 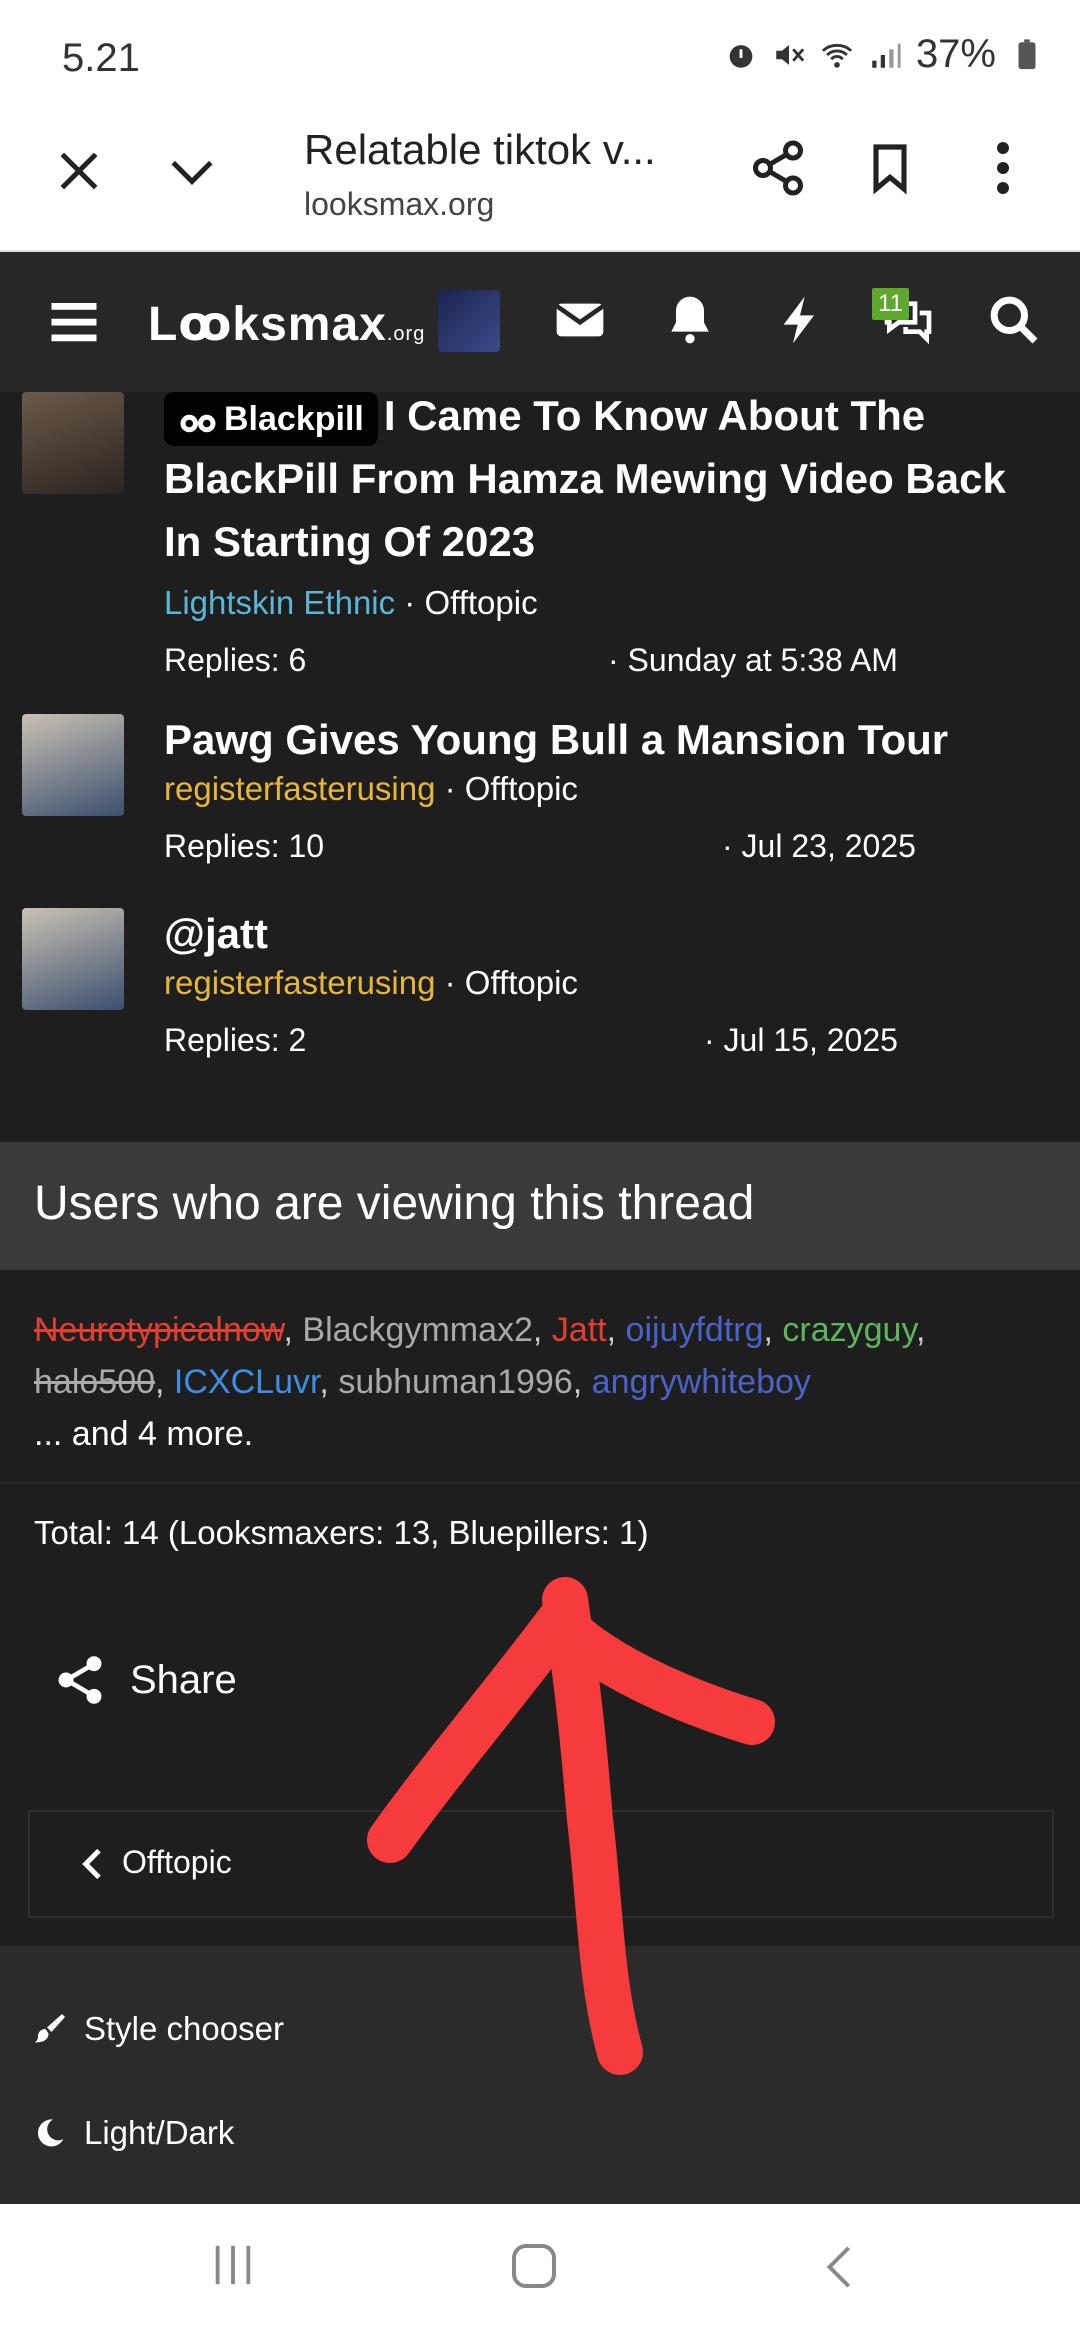 I want to click on back-icon, so click(x=841, y=2267).